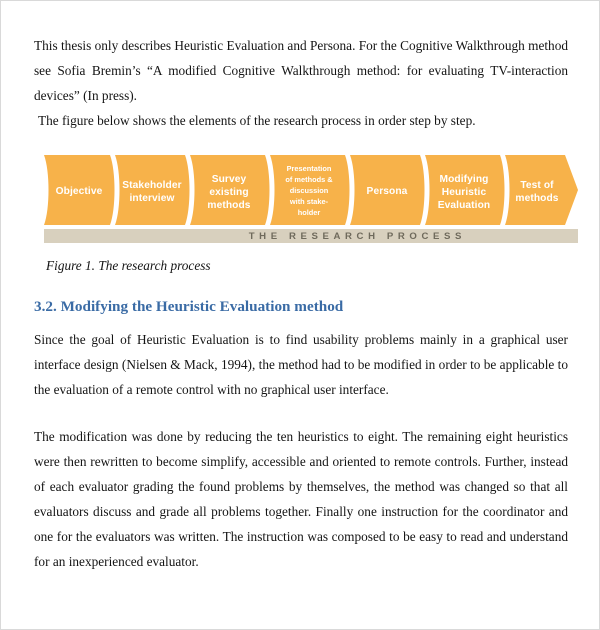 This screenshot has height=630, width=600. What do you see at coordinates (309, 212) in the screenshot?
I see `chevron-label-line: holder` at bounding box center [309, 212].